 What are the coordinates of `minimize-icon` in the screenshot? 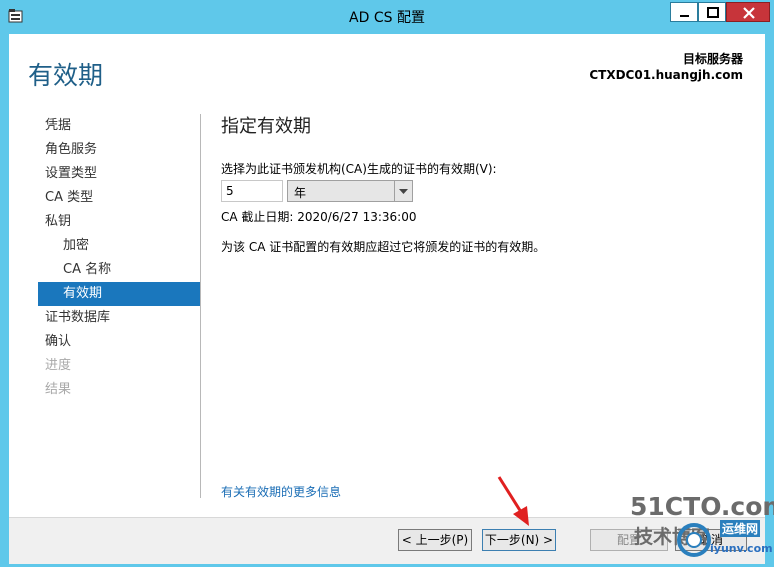 It's located at (684, 16).